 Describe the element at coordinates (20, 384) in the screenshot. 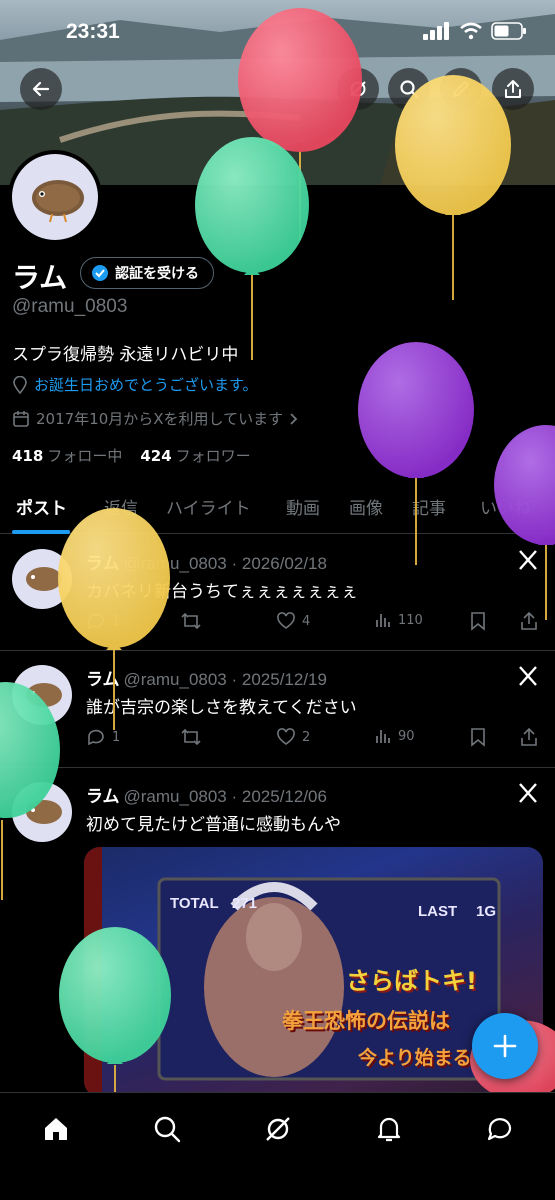

I see `location-pin-icon` at that location.